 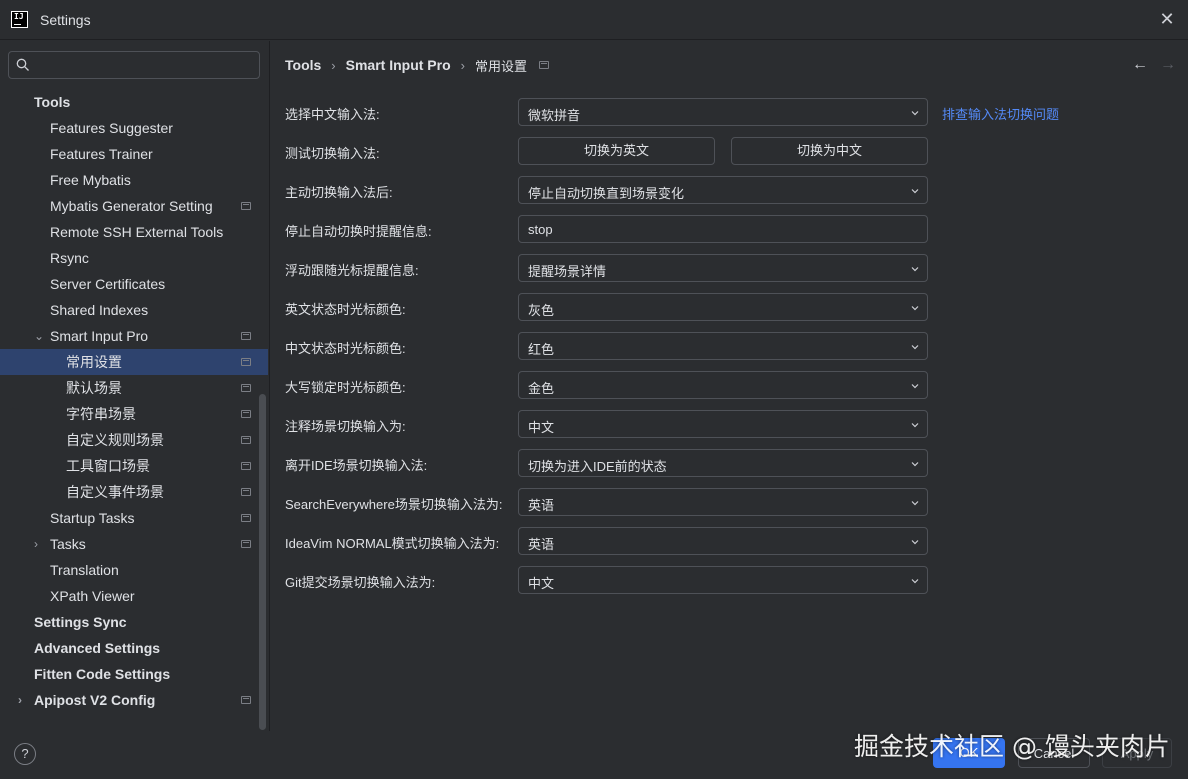 What do you see at coordinates (94, 388) in the screenshot?
I see `sidebar-item-label: 默认场景` at bounding box center [94, 388].